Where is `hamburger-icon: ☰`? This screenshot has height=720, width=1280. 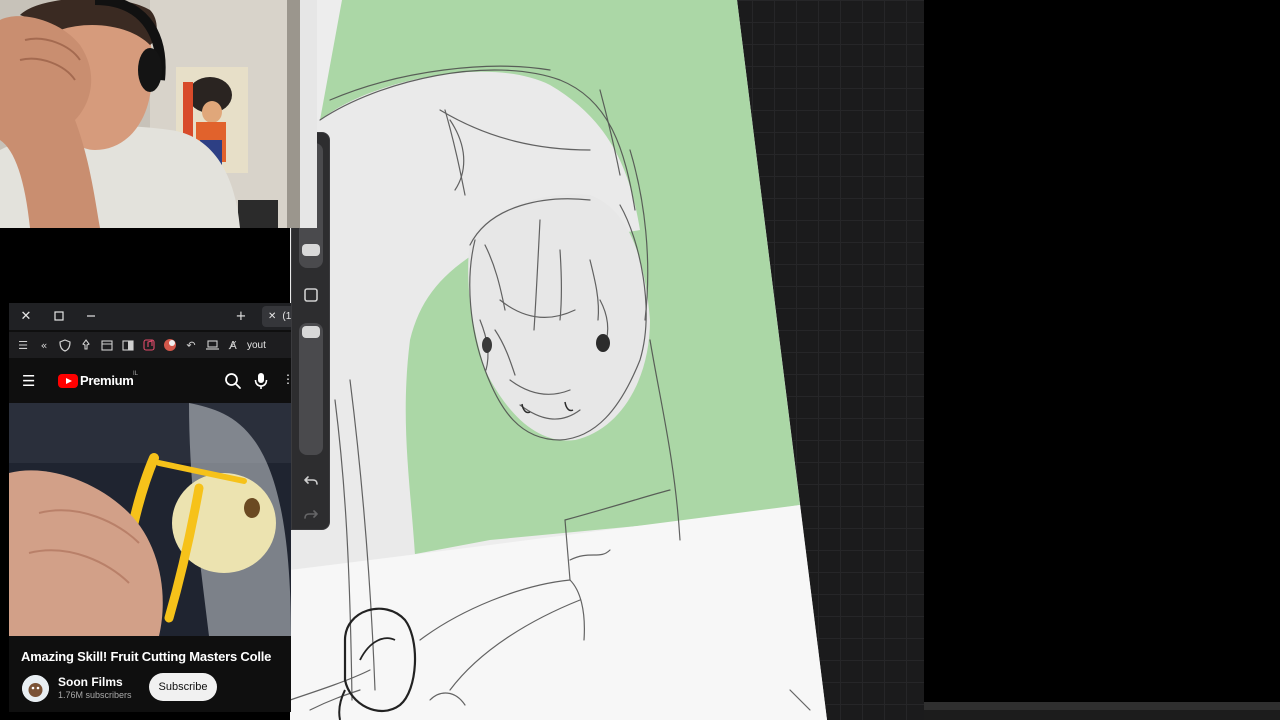 hamburger-icon: ☰ is located at coordinates (29, 381).